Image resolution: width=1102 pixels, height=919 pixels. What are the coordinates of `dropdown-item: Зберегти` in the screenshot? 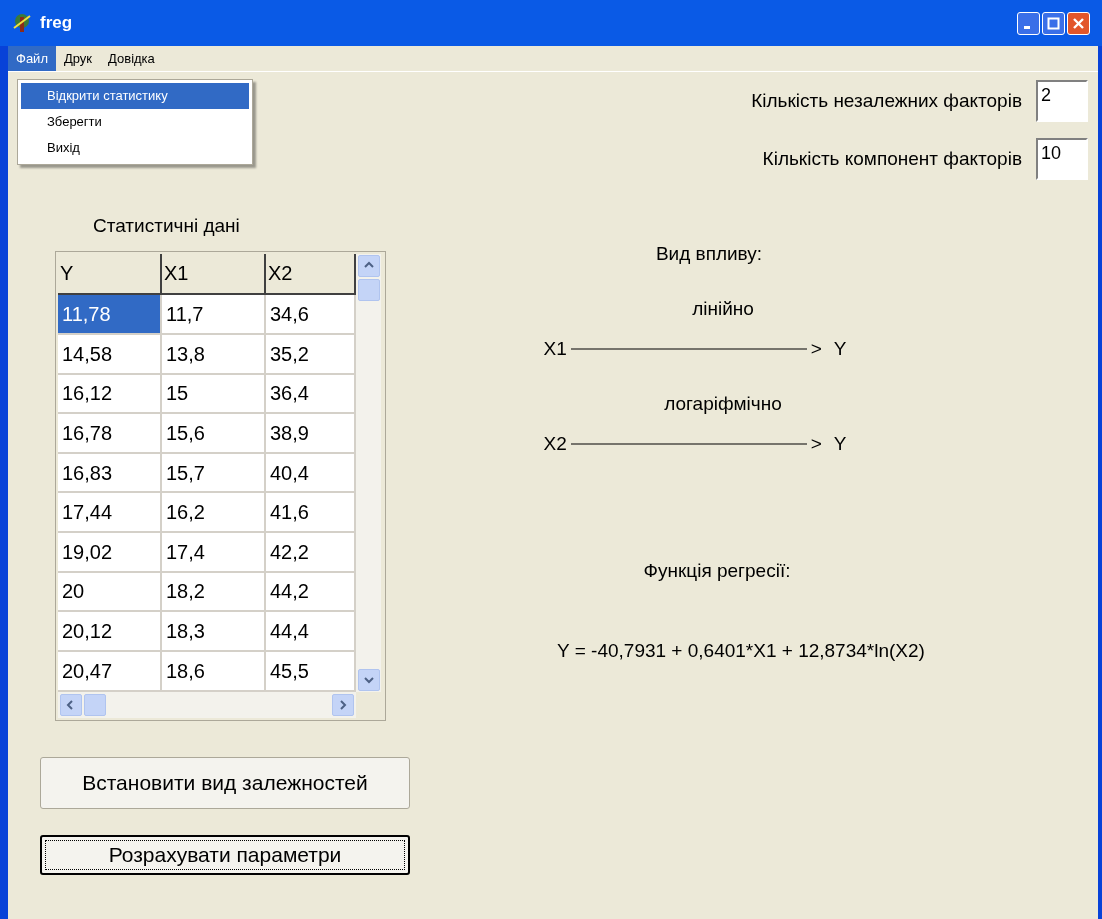 It's located at (135, 122).